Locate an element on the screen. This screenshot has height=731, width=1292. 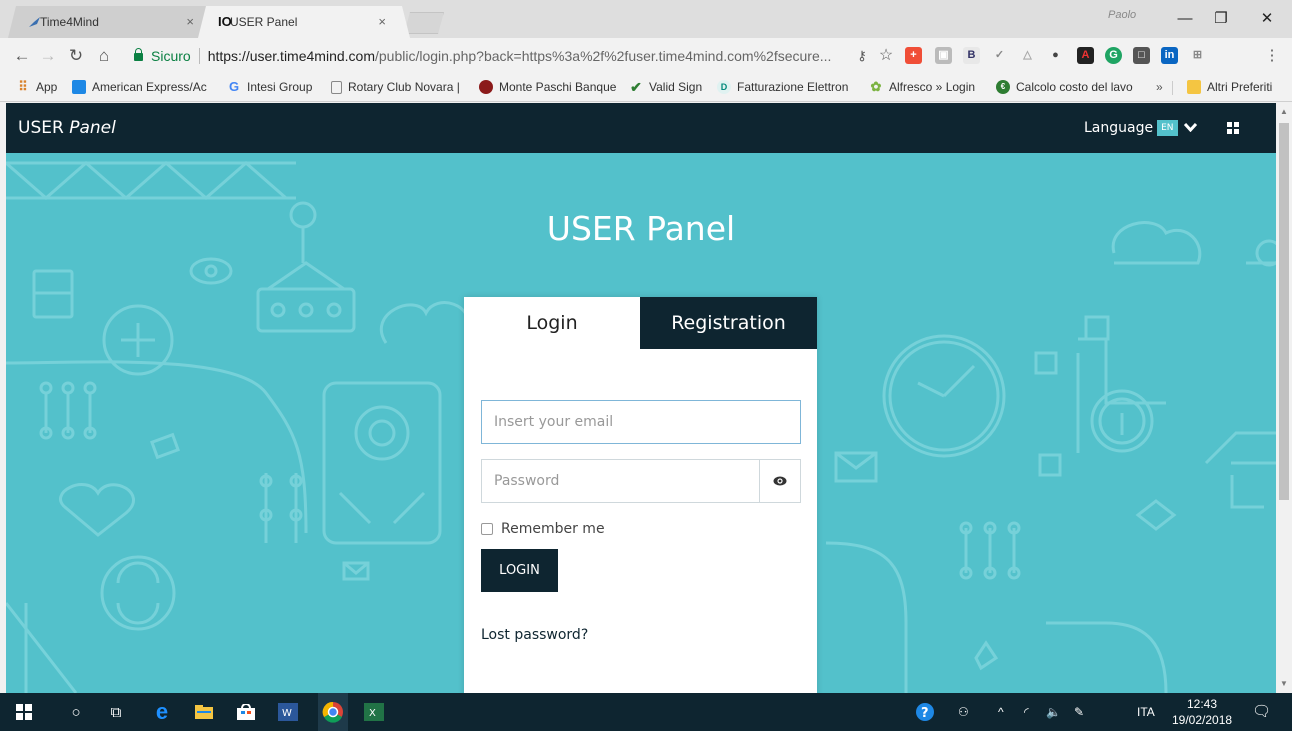
home-icon: ⌂ is located at coordinates (104, 56).